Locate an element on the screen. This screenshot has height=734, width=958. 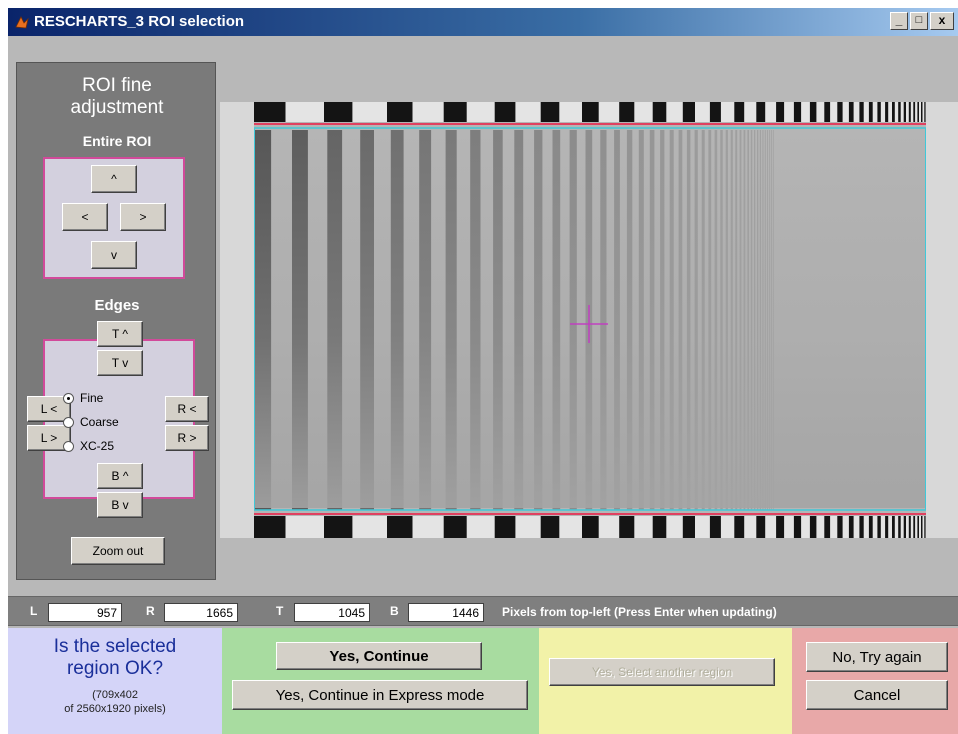
right-edge-right-button: R > is located at coordinates (187, 438).